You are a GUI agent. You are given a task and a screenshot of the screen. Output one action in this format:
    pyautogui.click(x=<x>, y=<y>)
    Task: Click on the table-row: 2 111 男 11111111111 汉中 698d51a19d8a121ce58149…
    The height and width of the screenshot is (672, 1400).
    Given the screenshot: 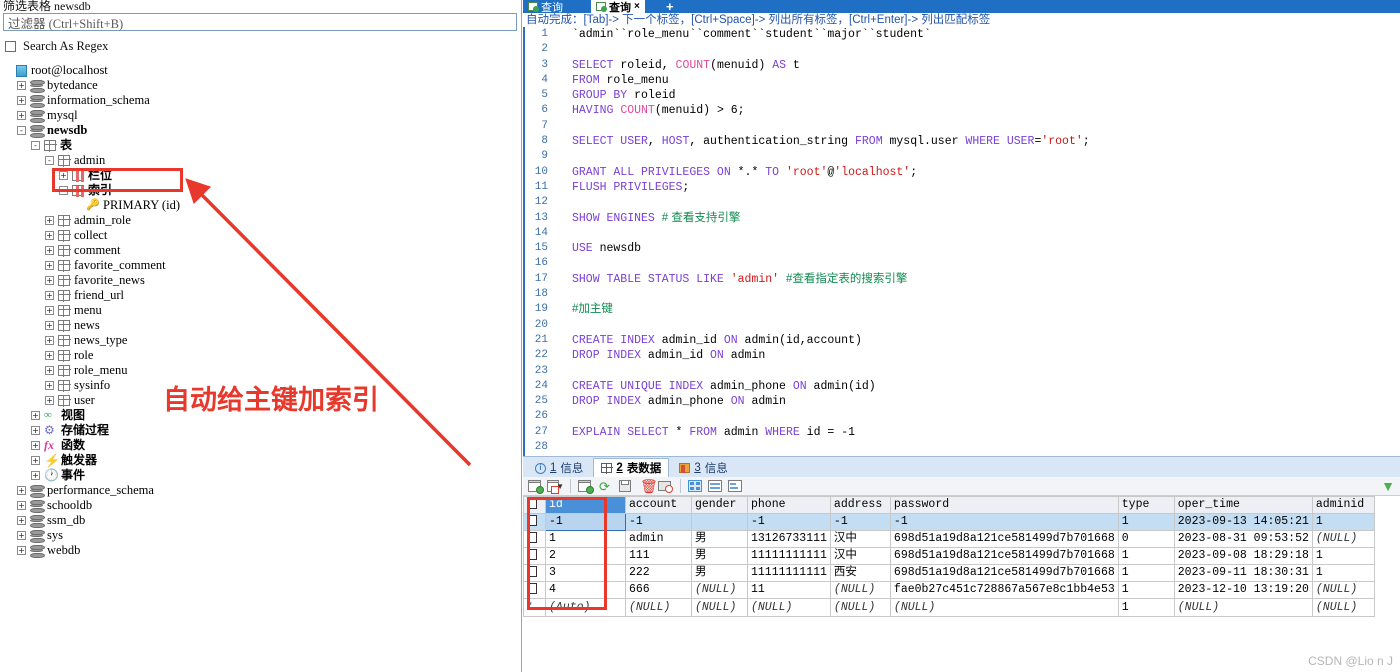 What is the action you would take?
    pyautogui.click(x=949, y=556)
    